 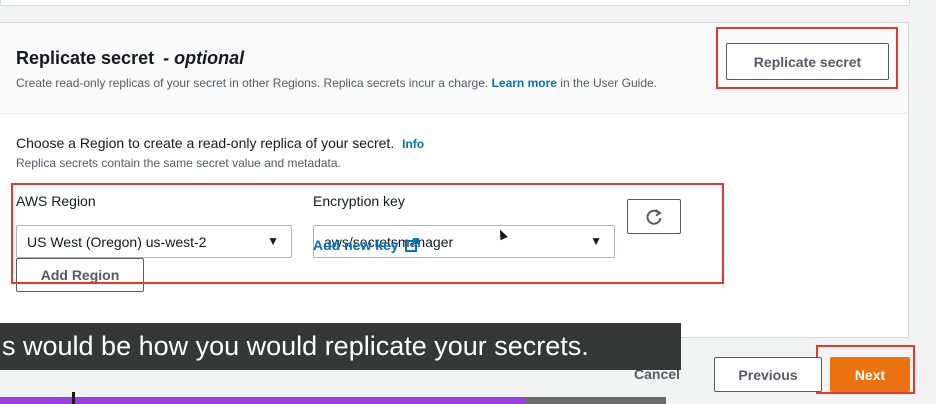 I want to click on previous-button: Previous, so click(x=768, y=374).